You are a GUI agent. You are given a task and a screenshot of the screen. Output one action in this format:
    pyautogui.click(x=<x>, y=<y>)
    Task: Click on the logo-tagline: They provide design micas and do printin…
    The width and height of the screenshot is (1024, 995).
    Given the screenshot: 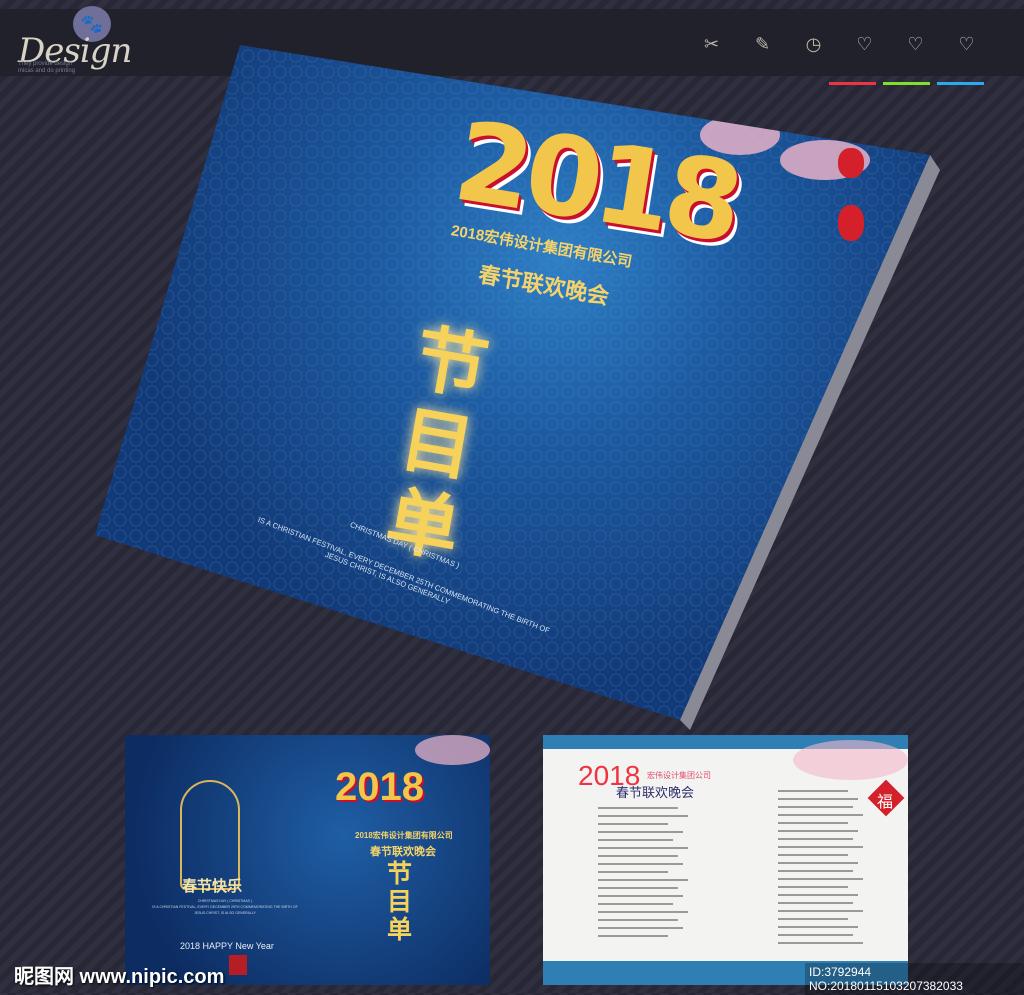 What is the action you would take?
    pyautogui.click(x=47, y=67)
    